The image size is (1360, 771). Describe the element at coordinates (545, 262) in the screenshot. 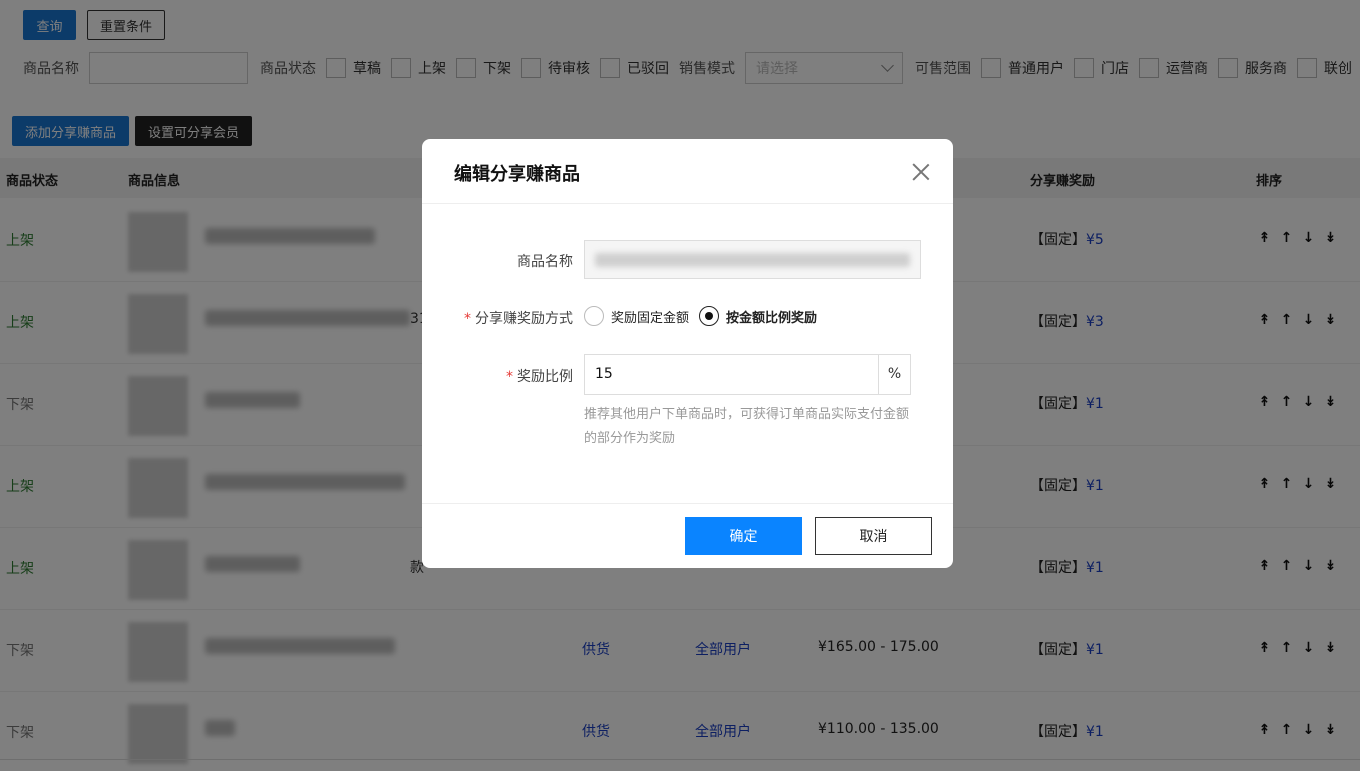

I see `product-name-label: 商品名称` at that location.